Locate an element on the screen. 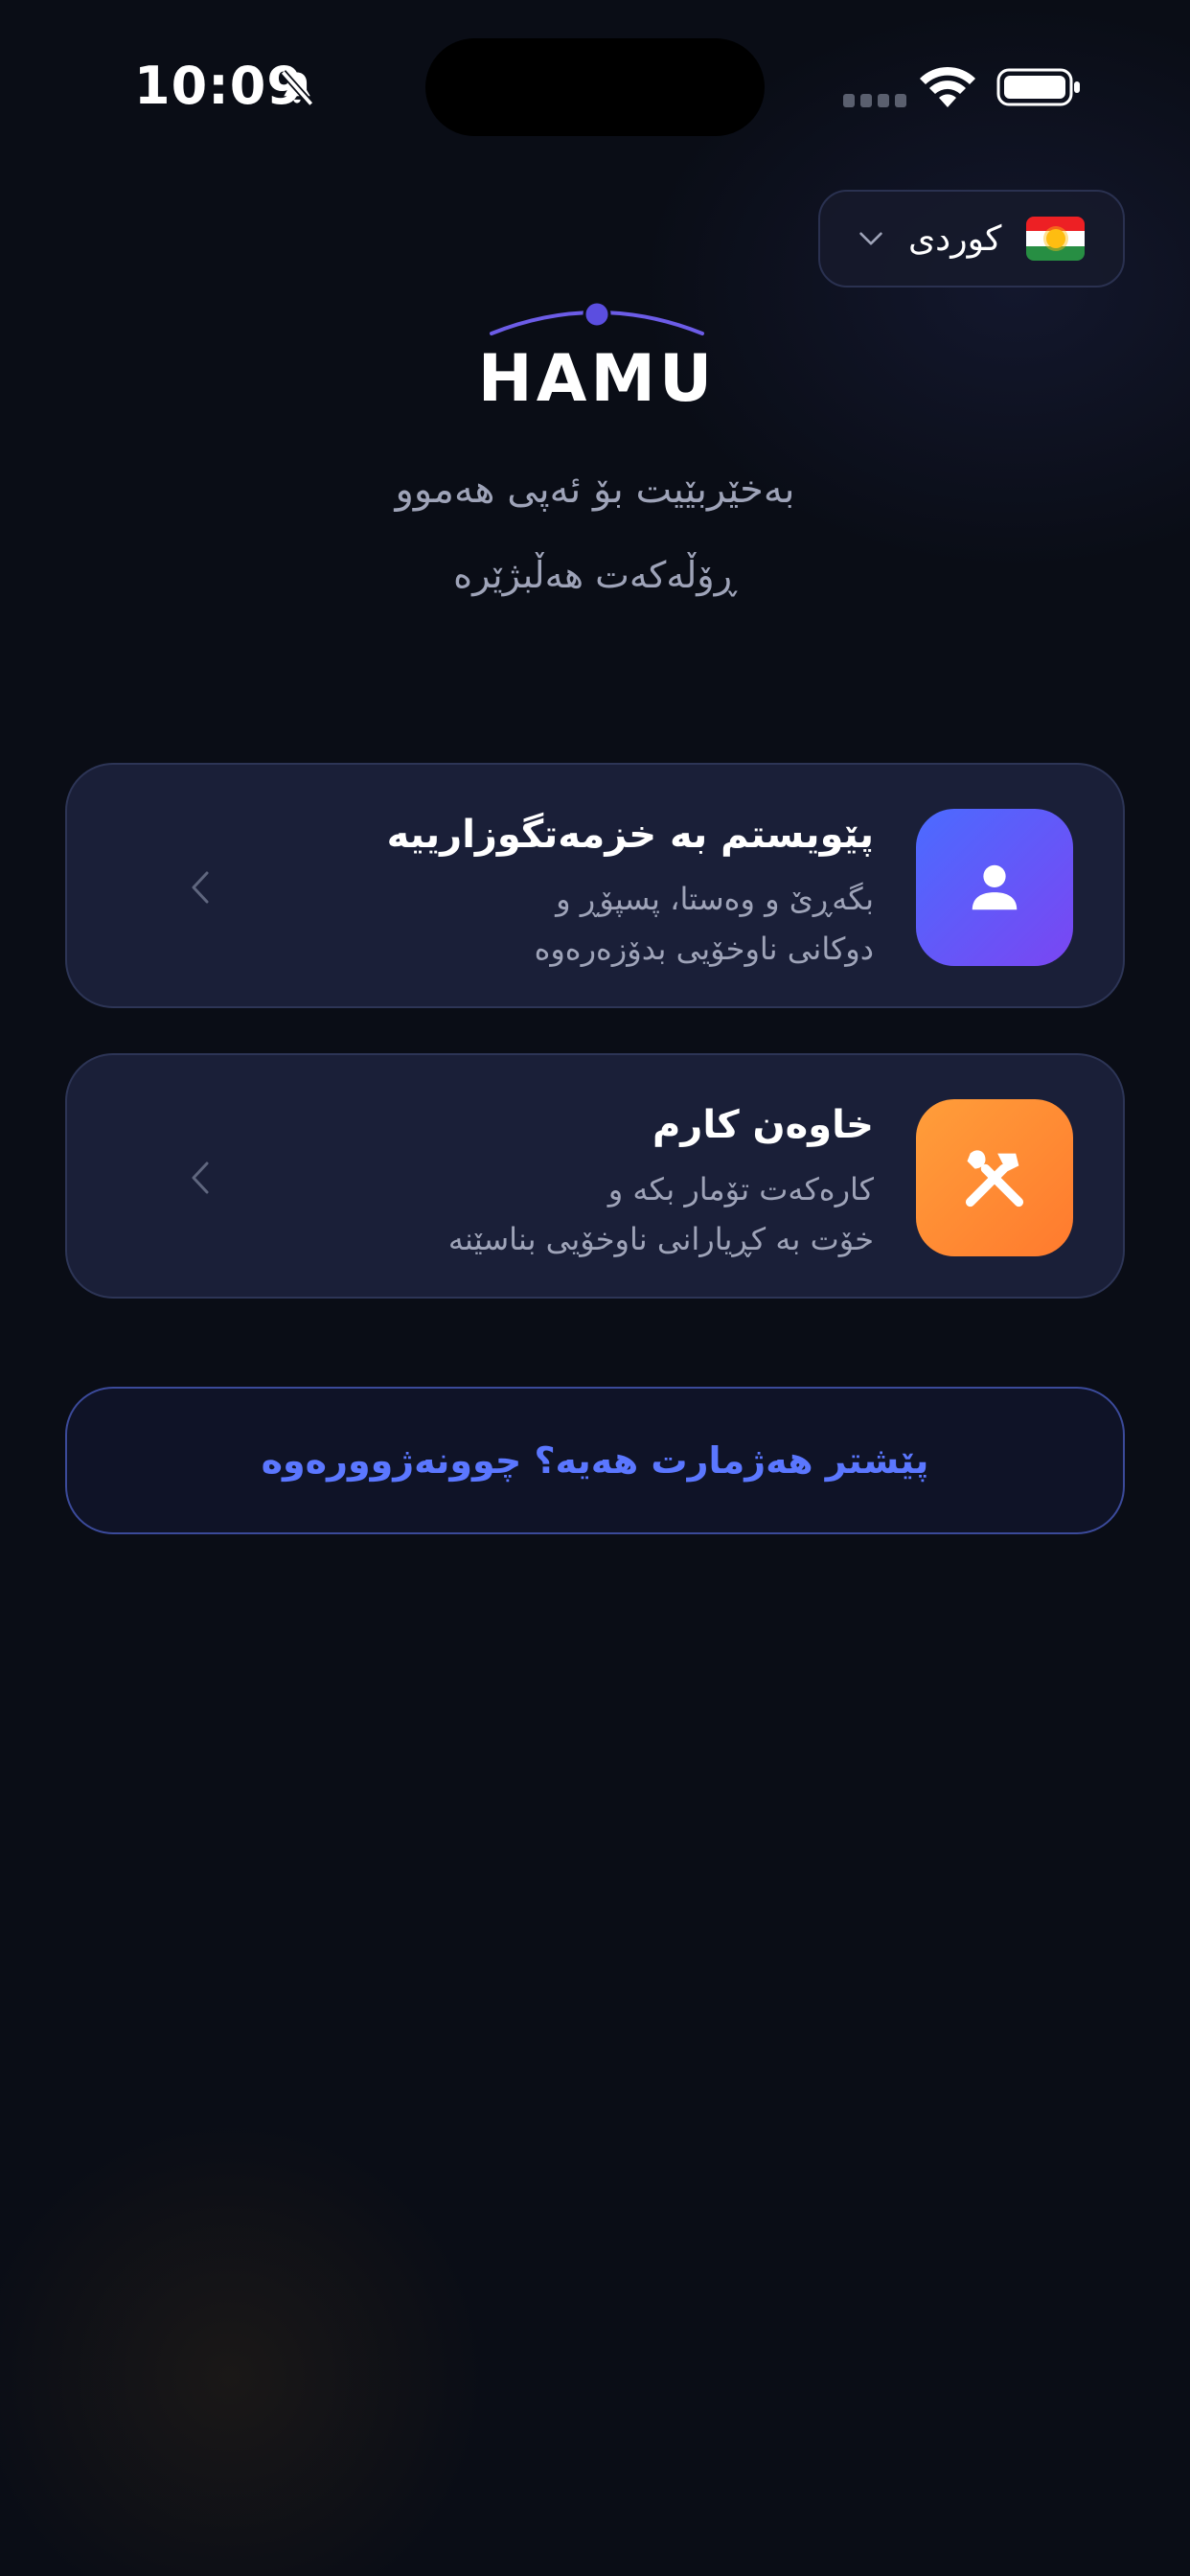  cellular-signal-icon is located at coordinates (874, 100).